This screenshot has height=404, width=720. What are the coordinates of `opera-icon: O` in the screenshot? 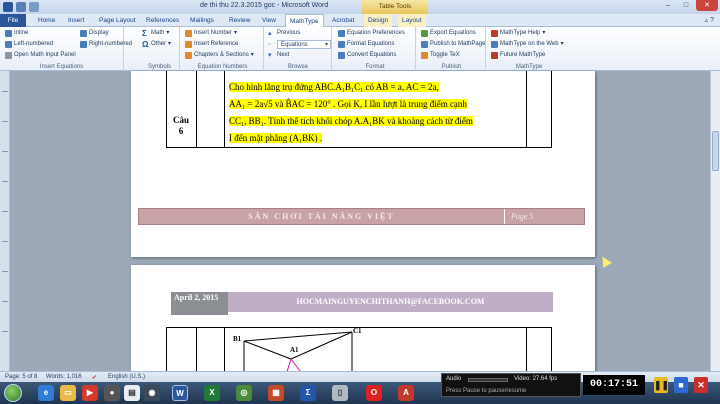 It's located at (374, 393).